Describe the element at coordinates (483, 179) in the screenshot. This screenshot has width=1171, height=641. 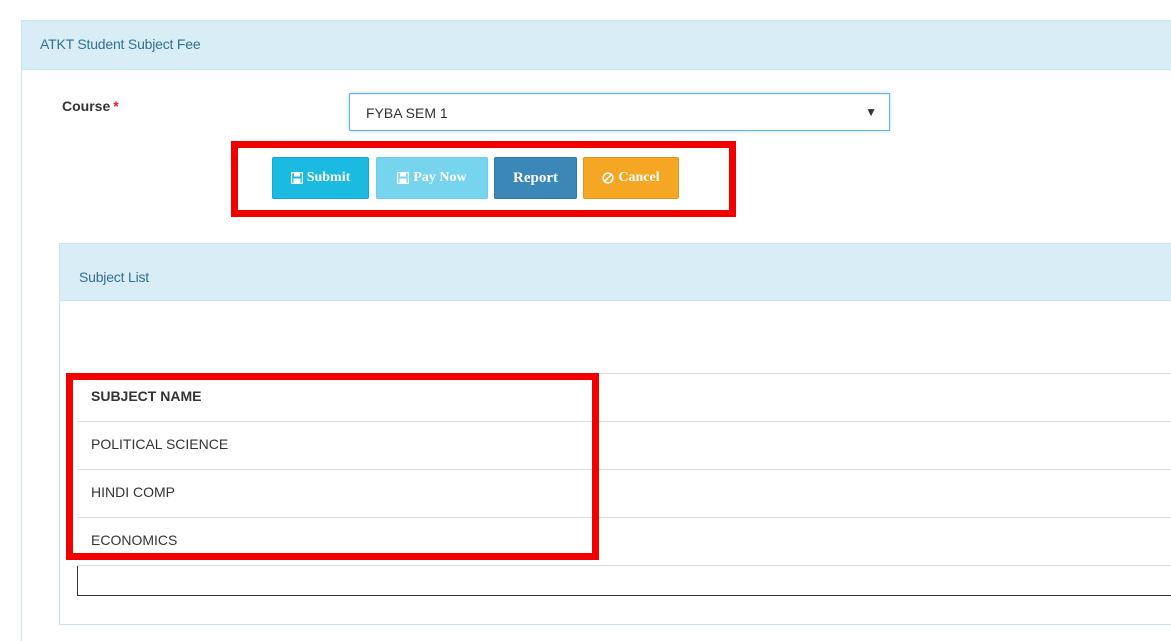
I see `buttons-highlight-box` at that location.